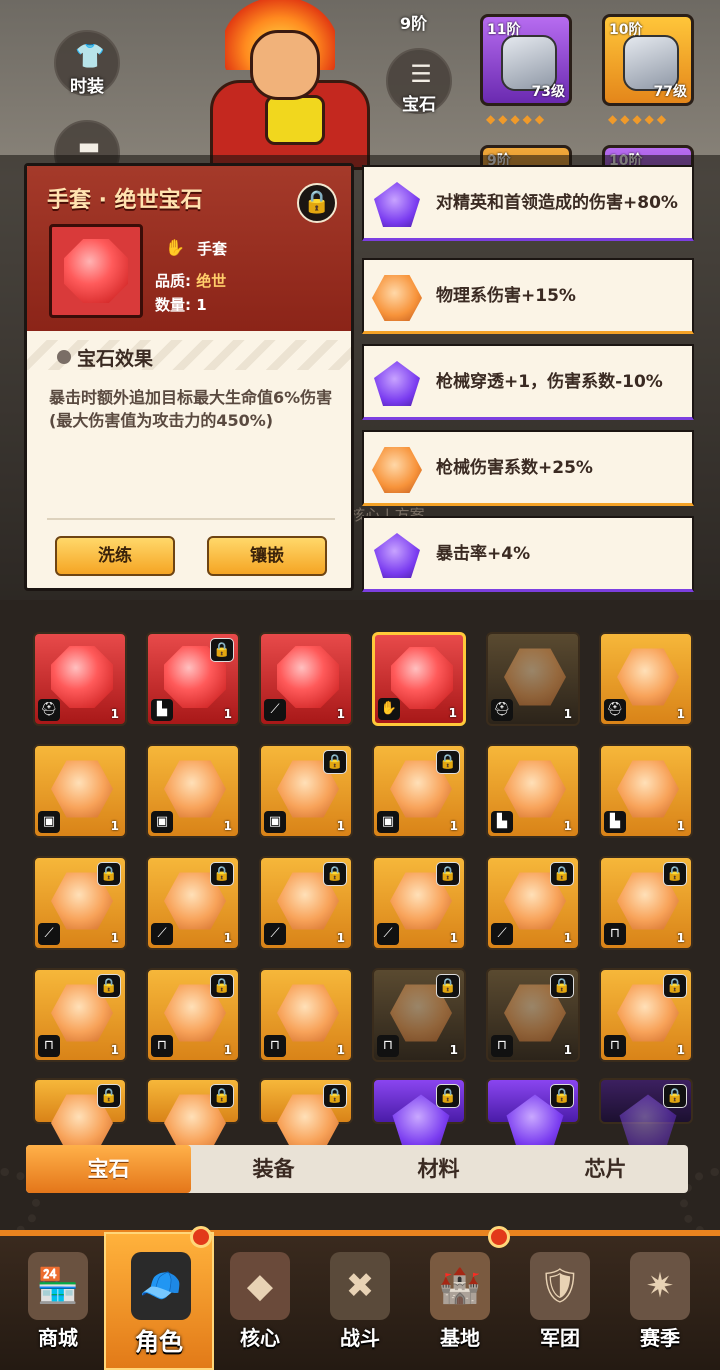  Describe the element at coordinates (58, 1300) in the screenshot. I see `nav-shop: 🏪 商城` at that location.